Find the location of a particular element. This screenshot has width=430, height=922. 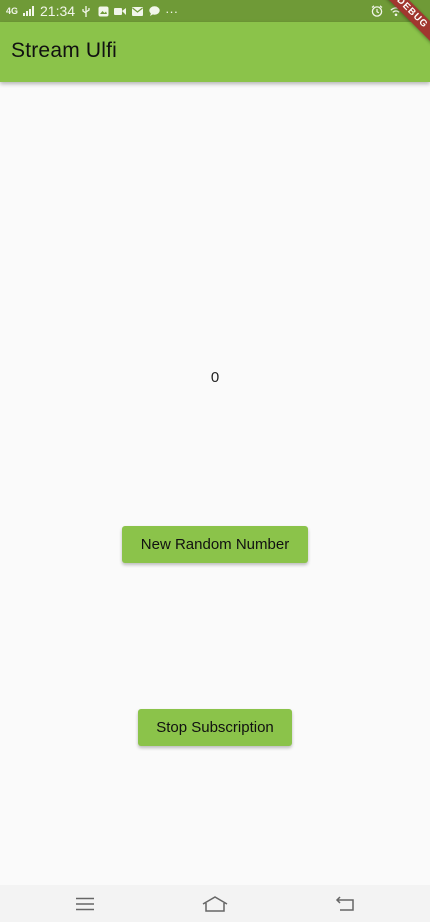

chat-icon is located at coordinates (154, 11).